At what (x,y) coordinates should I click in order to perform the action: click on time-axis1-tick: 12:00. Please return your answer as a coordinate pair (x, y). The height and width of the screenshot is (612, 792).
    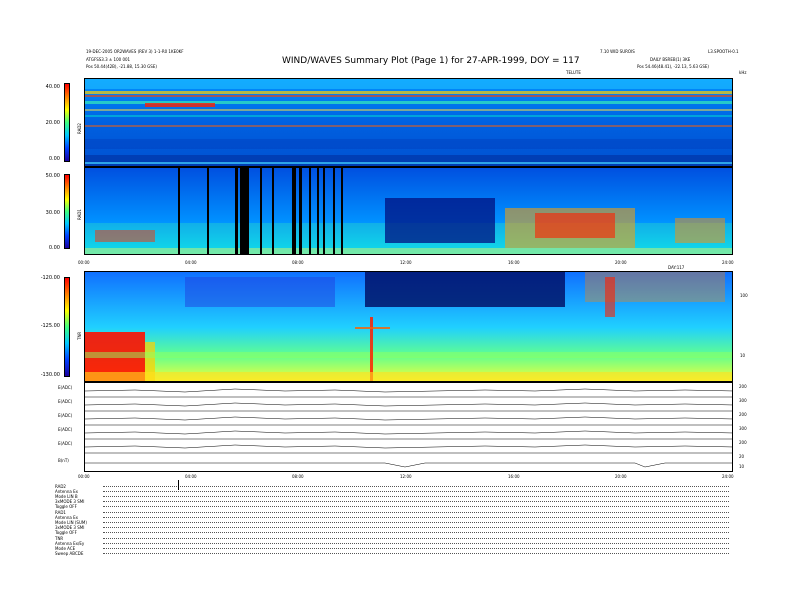
    Looking at the image, I should click on (406, 262).